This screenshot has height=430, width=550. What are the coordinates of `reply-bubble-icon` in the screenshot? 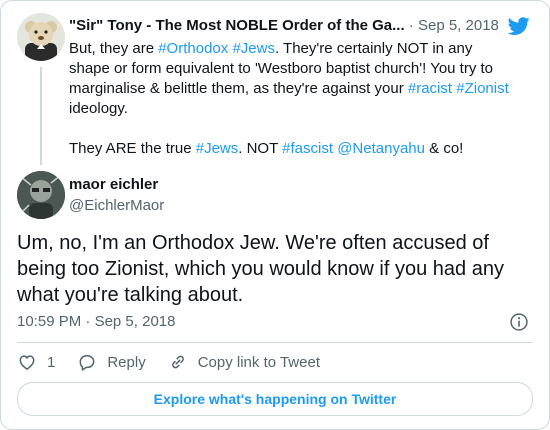 It's located at (87, 363).